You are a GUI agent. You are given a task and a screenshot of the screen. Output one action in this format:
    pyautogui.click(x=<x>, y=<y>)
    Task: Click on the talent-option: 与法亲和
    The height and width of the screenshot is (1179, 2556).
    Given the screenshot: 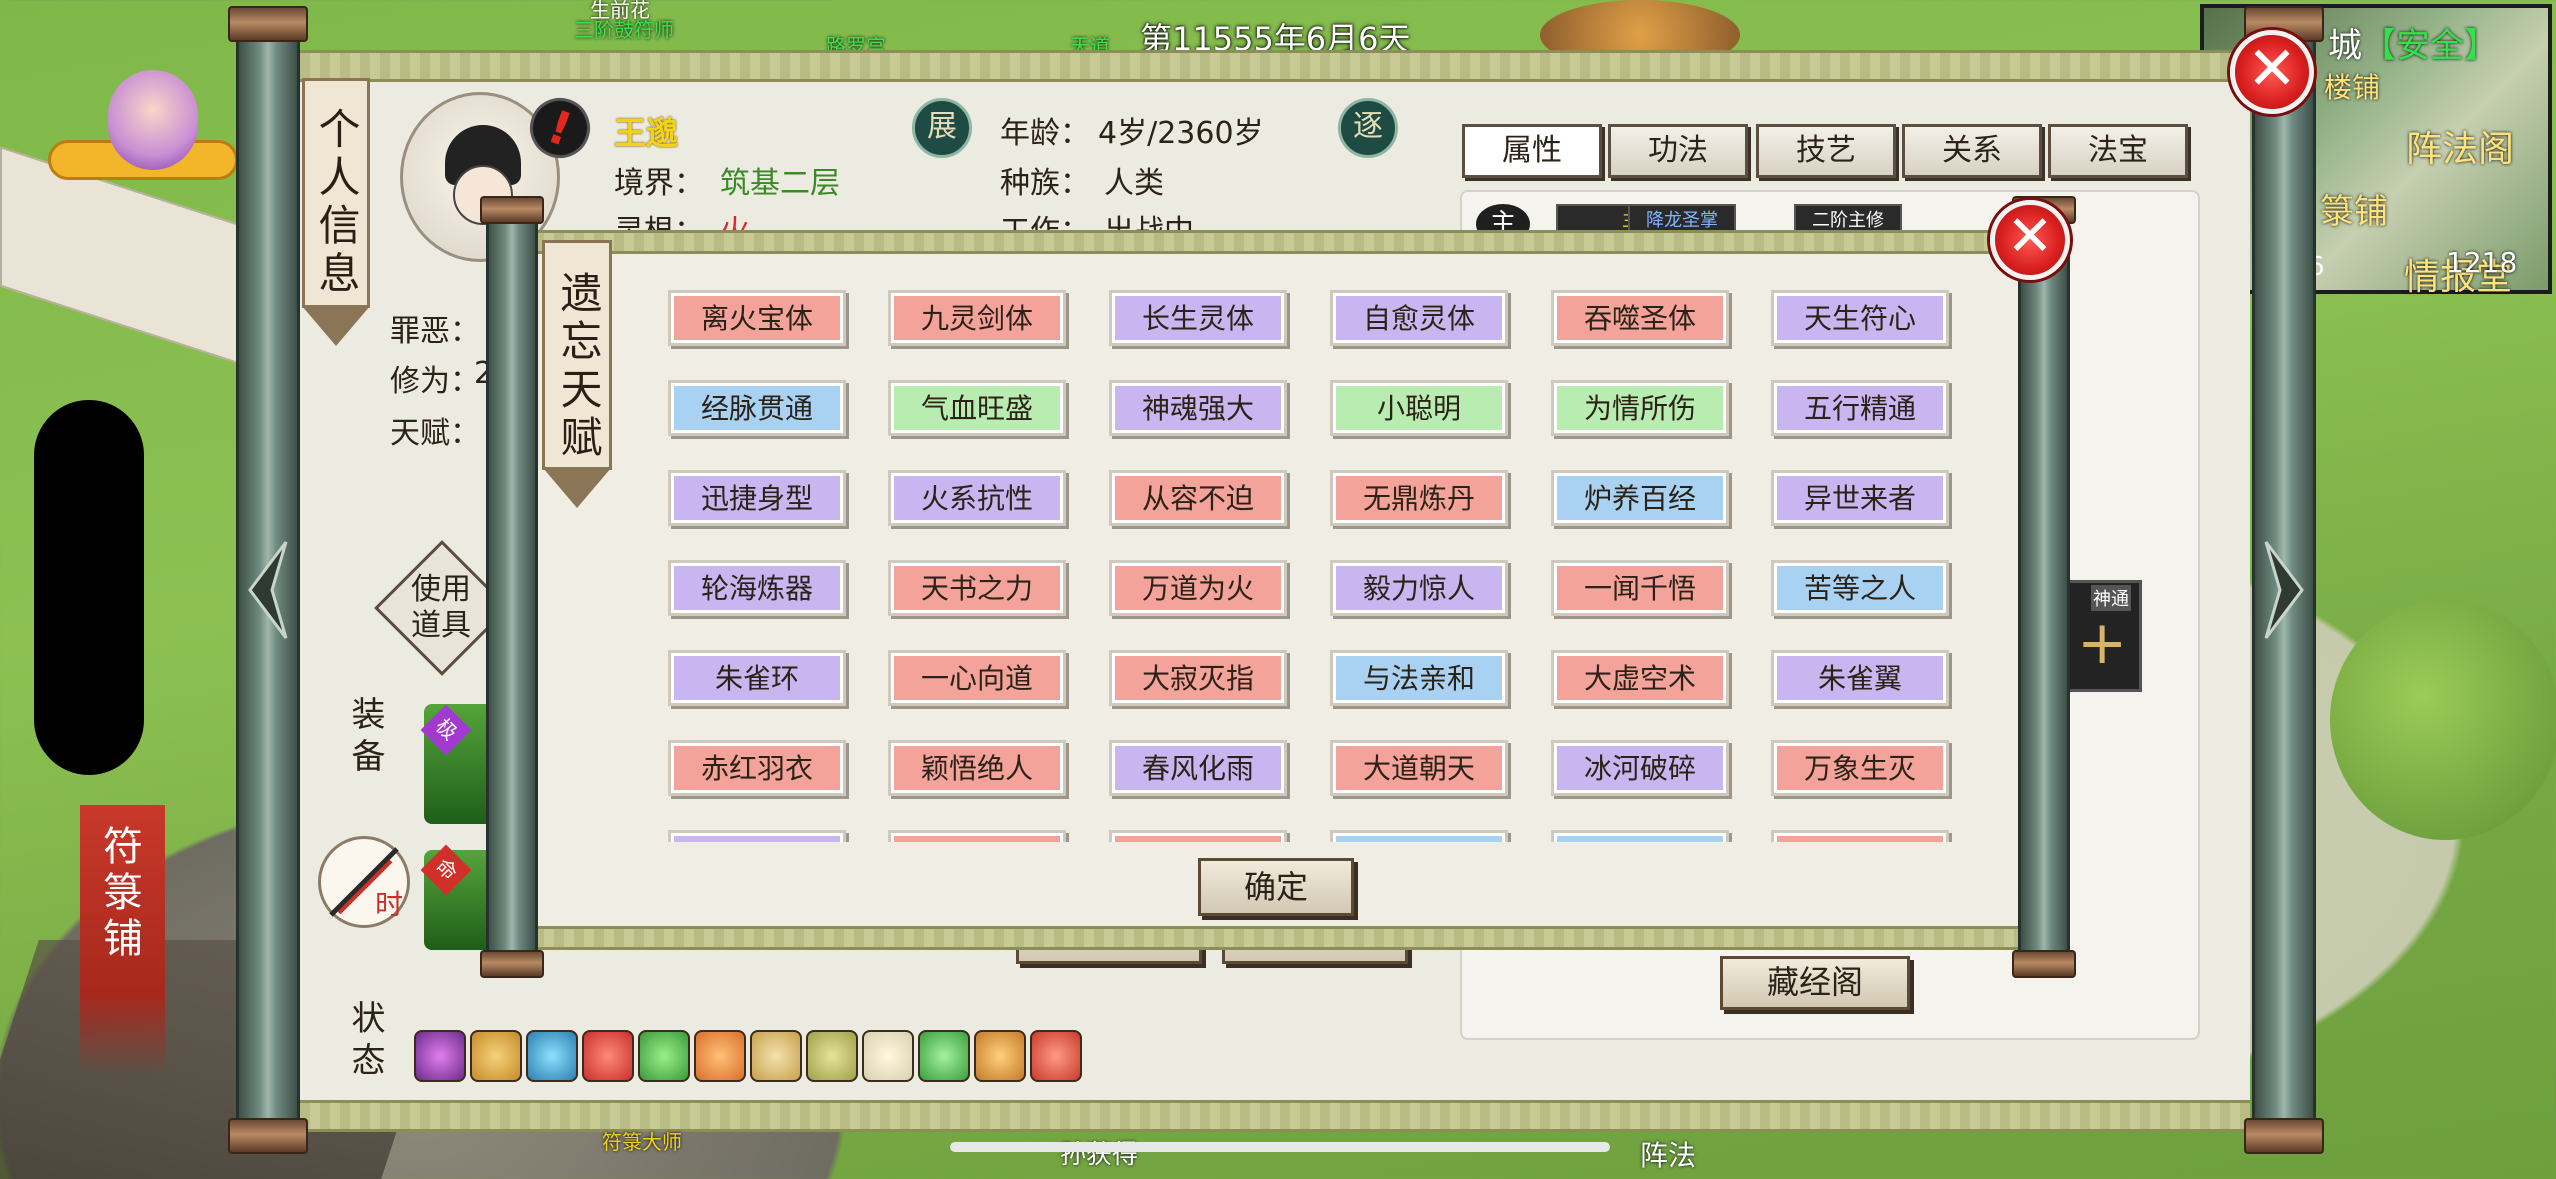 What is the action you would take?
    pyautogui.click(x=1419, y=678)
    